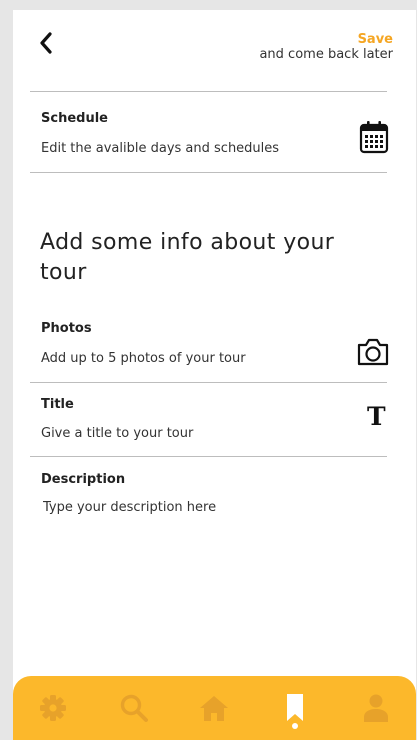  Describe the element at coordinates (66, 328) in the screenshot. I see `photos-title: Photos` at that location.